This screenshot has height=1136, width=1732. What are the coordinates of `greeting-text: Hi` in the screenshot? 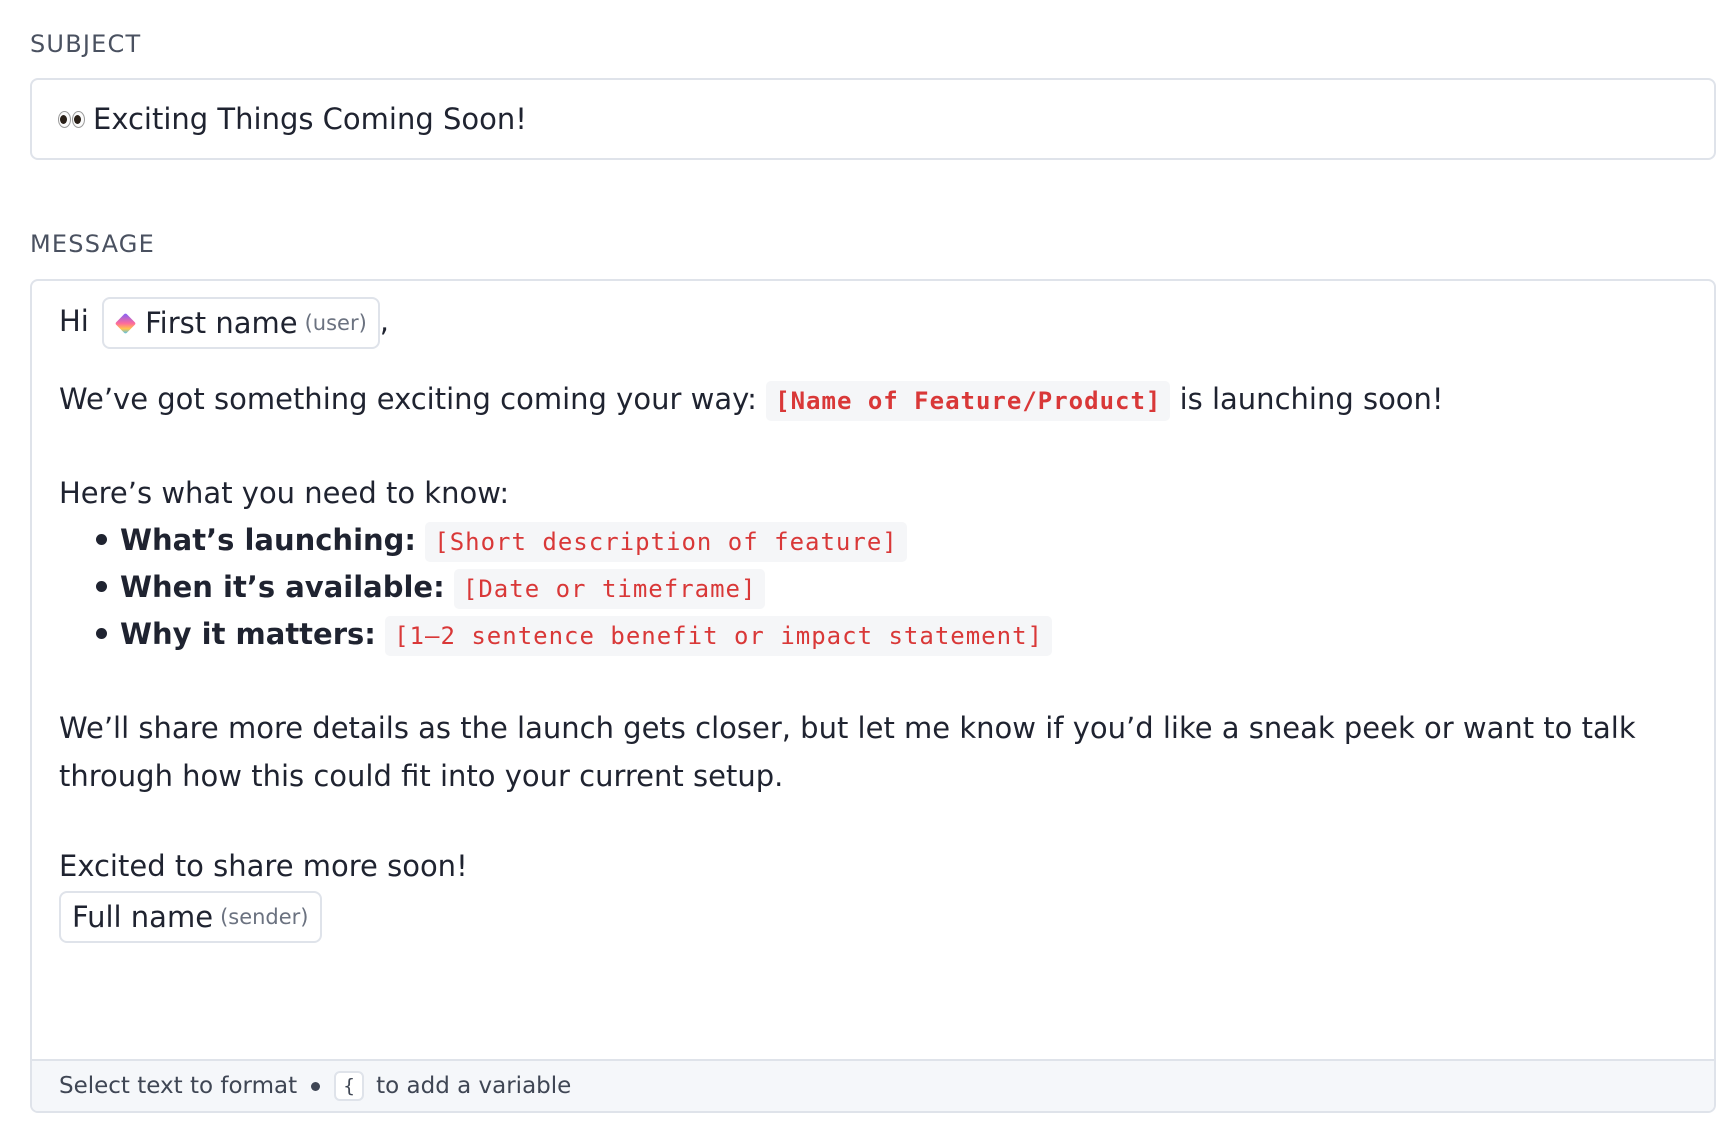 It's located at (74, 321).